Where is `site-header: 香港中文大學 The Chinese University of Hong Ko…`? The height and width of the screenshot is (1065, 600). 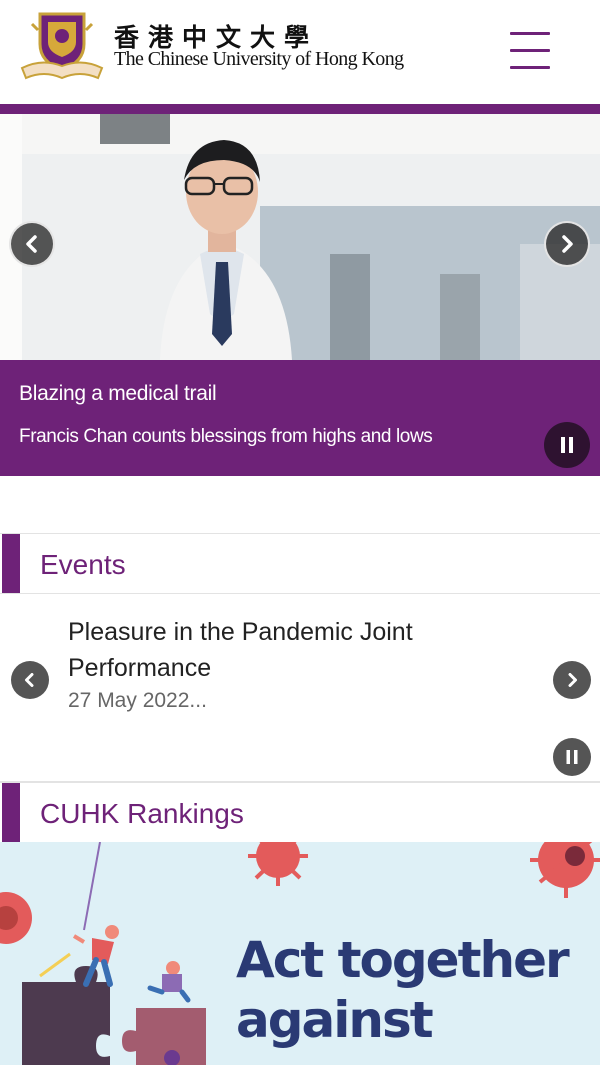
site-header: 香港中文大學 The Chinese University of Hong Ko… is located at coordinates (300, 52).